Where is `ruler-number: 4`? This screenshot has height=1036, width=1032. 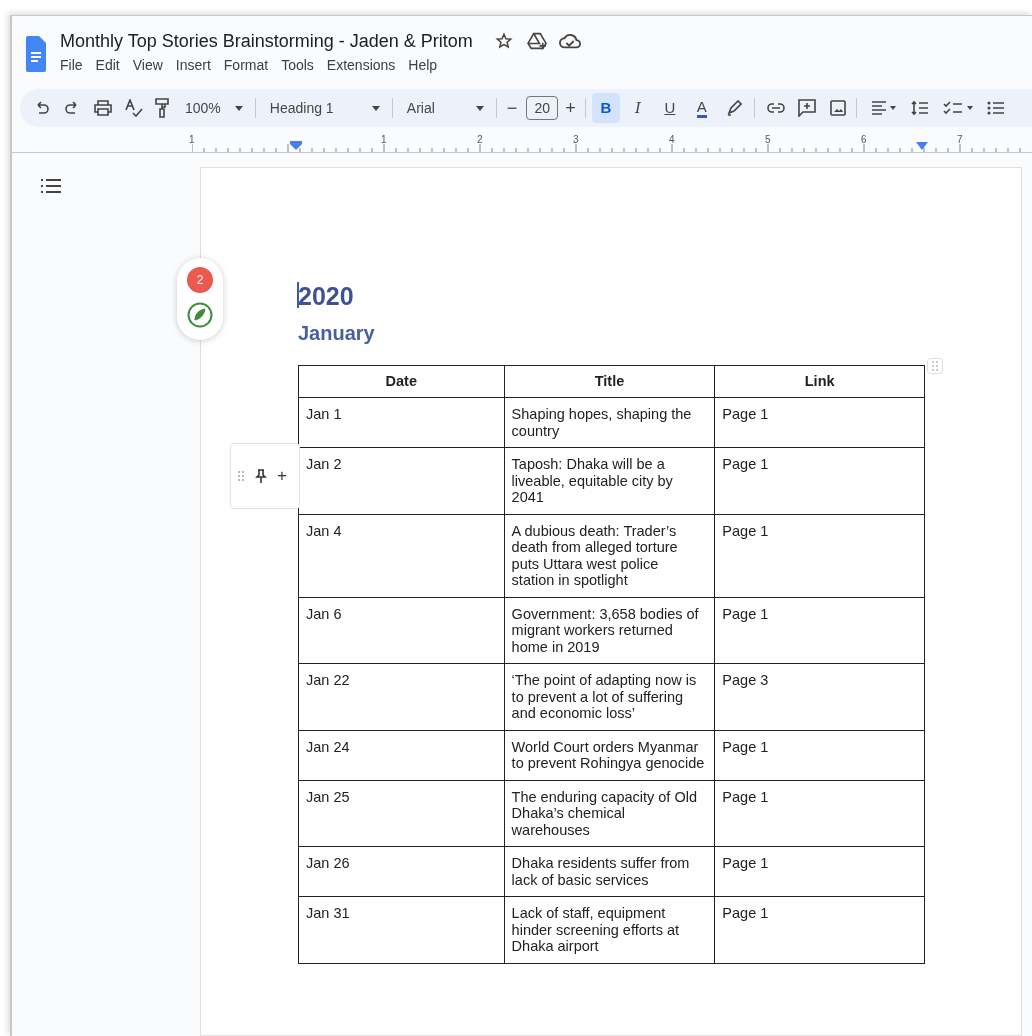 ruler-number: 4 is located at coordinates (672, 140).